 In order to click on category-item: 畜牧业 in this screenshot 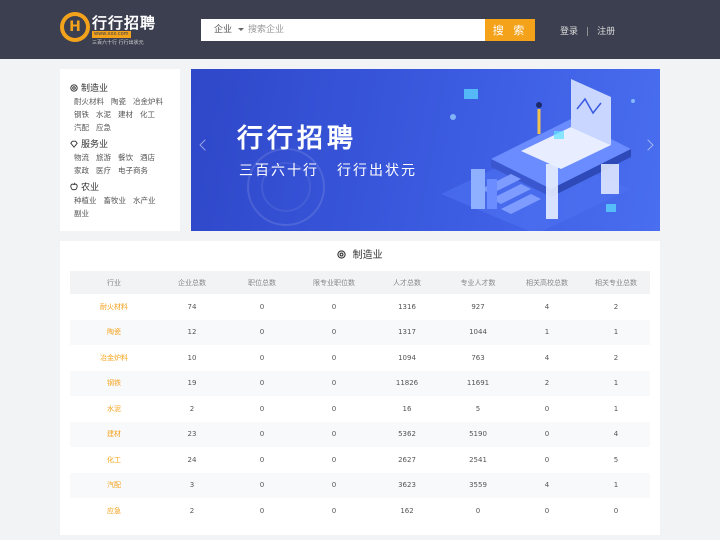, I will do `click(115, 200)`.